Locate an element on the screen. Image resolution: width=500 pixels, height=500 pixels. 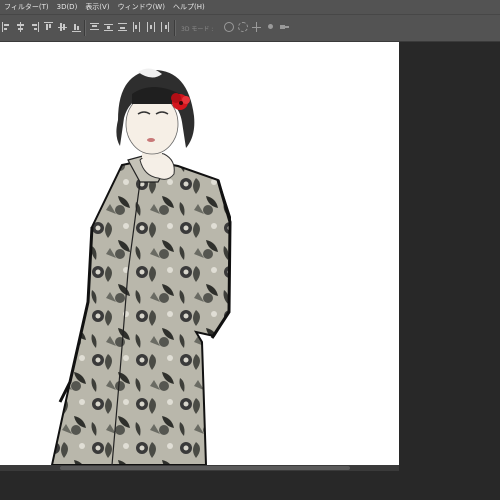
align-top-edges-icon is located at coordinates (48, 27).